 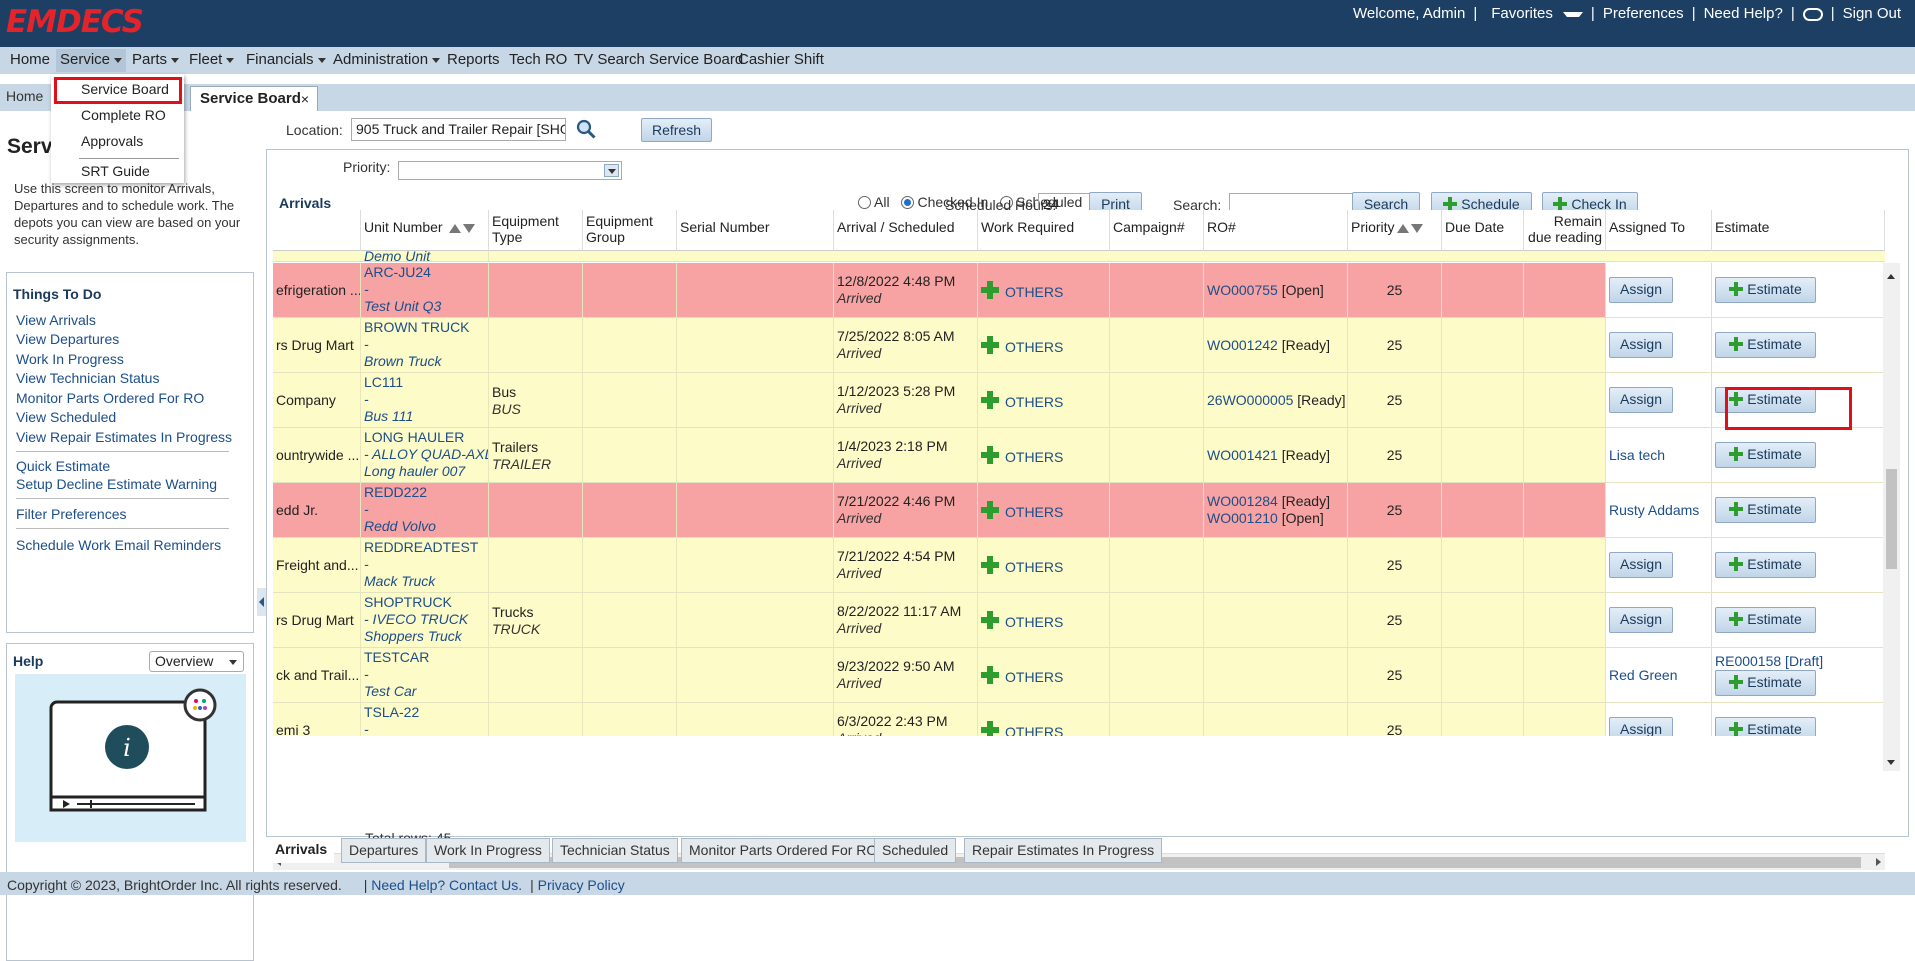 I want to click on link-view-repair-estimates: View Repair Estimates In Progress, so click(x=124, y=437).